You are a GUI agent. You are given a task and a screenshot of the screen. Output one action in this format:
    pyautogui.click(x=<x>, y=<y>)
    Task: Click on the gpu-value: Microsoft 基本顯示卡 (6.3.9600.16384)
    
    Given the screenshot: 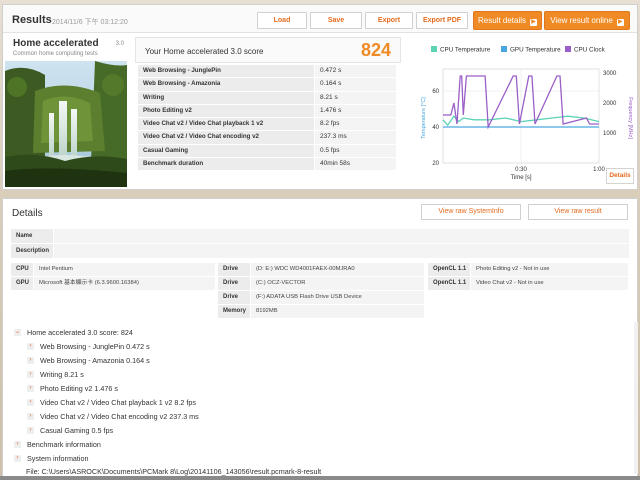 What is the action you would take?
    pyautogui.click(x=124, y=283)
    